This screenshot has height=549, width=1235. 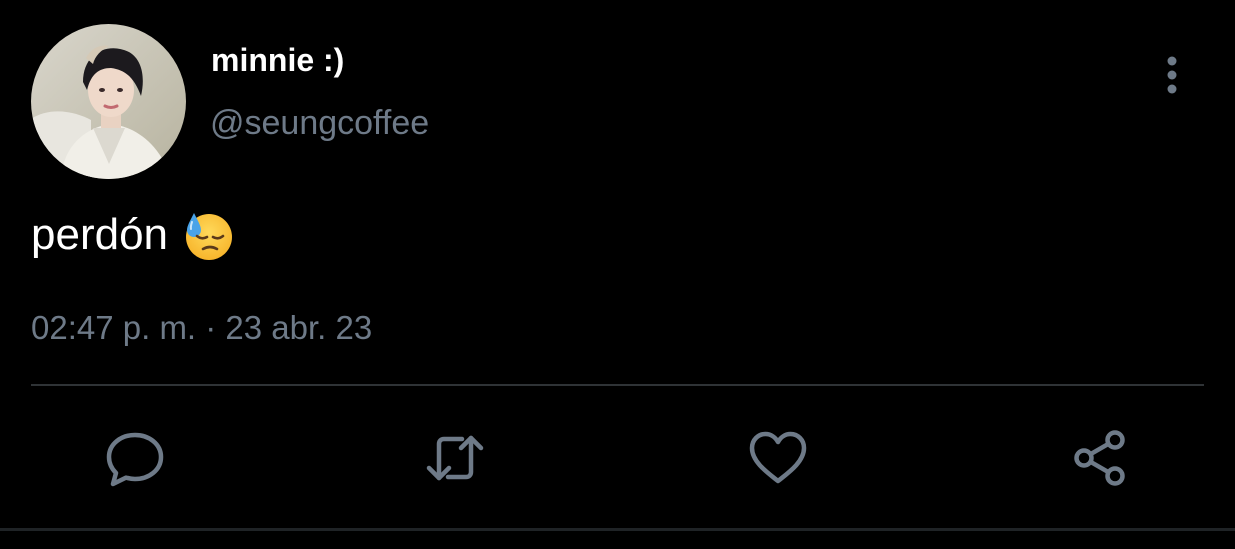 I want to click on reply-icon, so click(x=135, y=458).